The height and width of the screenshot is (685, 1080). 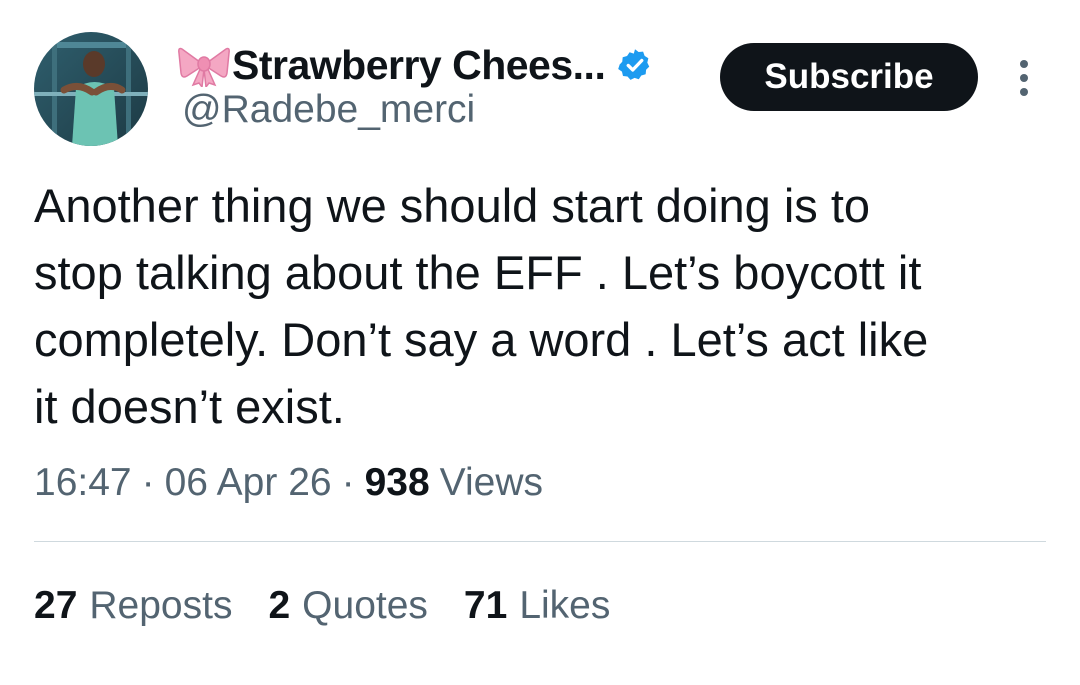 I want to click on quotes-count: 2, so click(x=279, y=605).